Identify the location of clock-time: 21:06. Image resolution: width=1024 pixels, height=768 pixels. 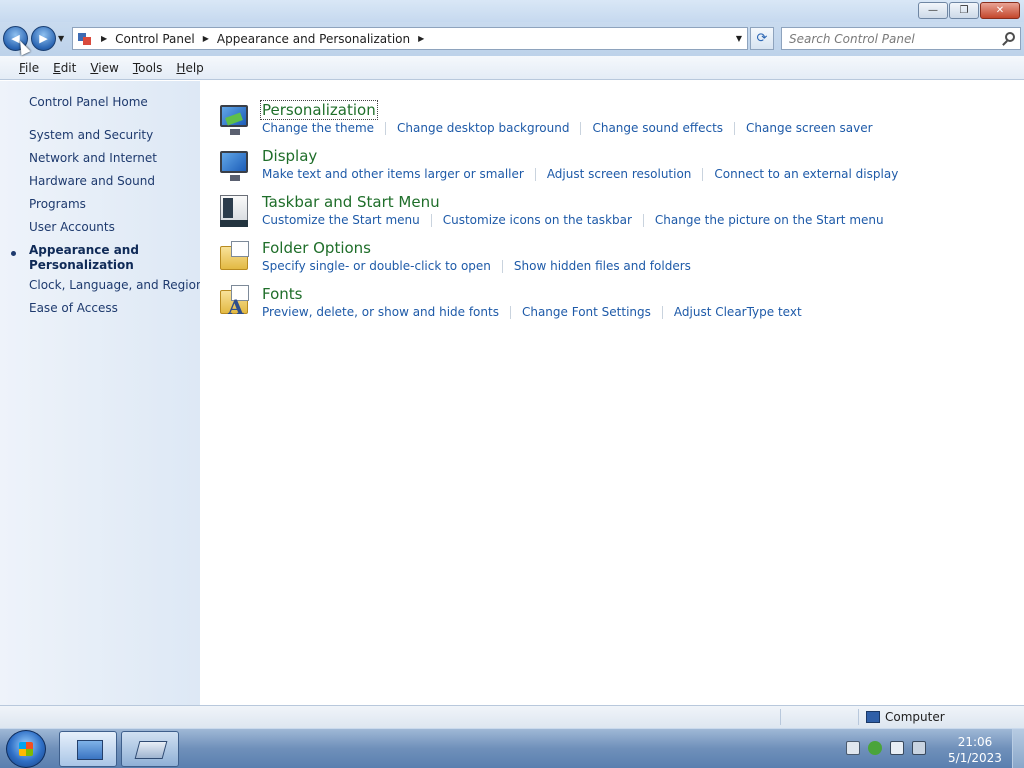
(975, 742).